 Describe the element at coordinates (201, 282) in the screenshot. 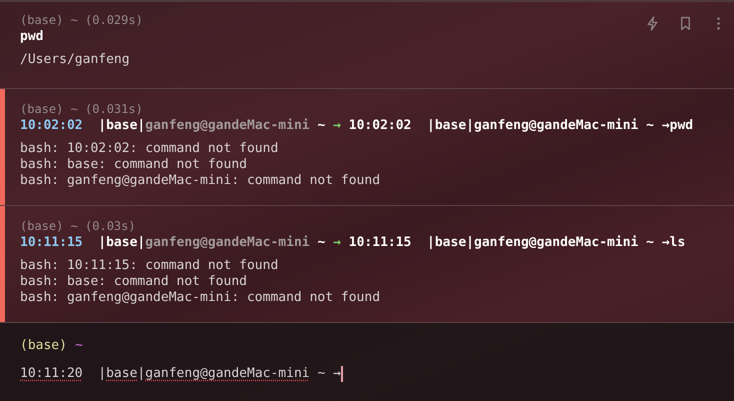

I see `command-output: bash: 10:11:15: command not found bash: base: command not found bash: ganfeng@gandeMac-mini: command not found` at that location.